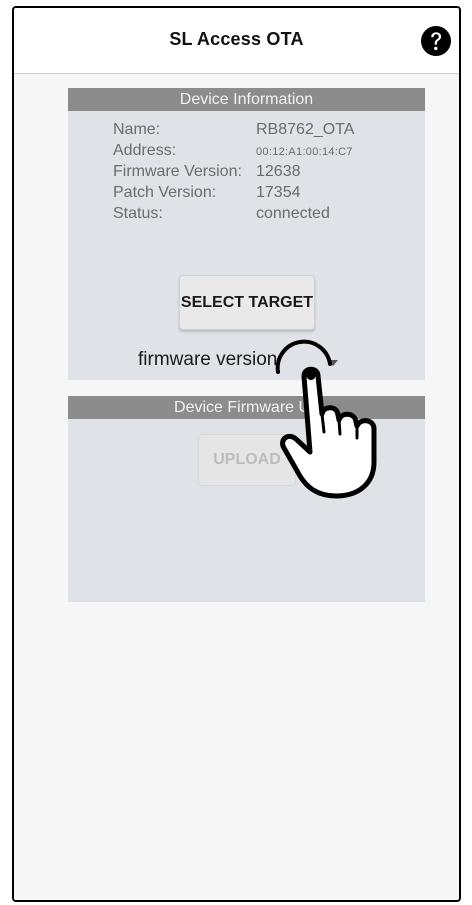 Image resolution: width=472 pixels, height=905 pixels. What do you see at coordinates (293, 213) in the screenshot?
I see `status-value: connected` at bounding box center [293, 213].